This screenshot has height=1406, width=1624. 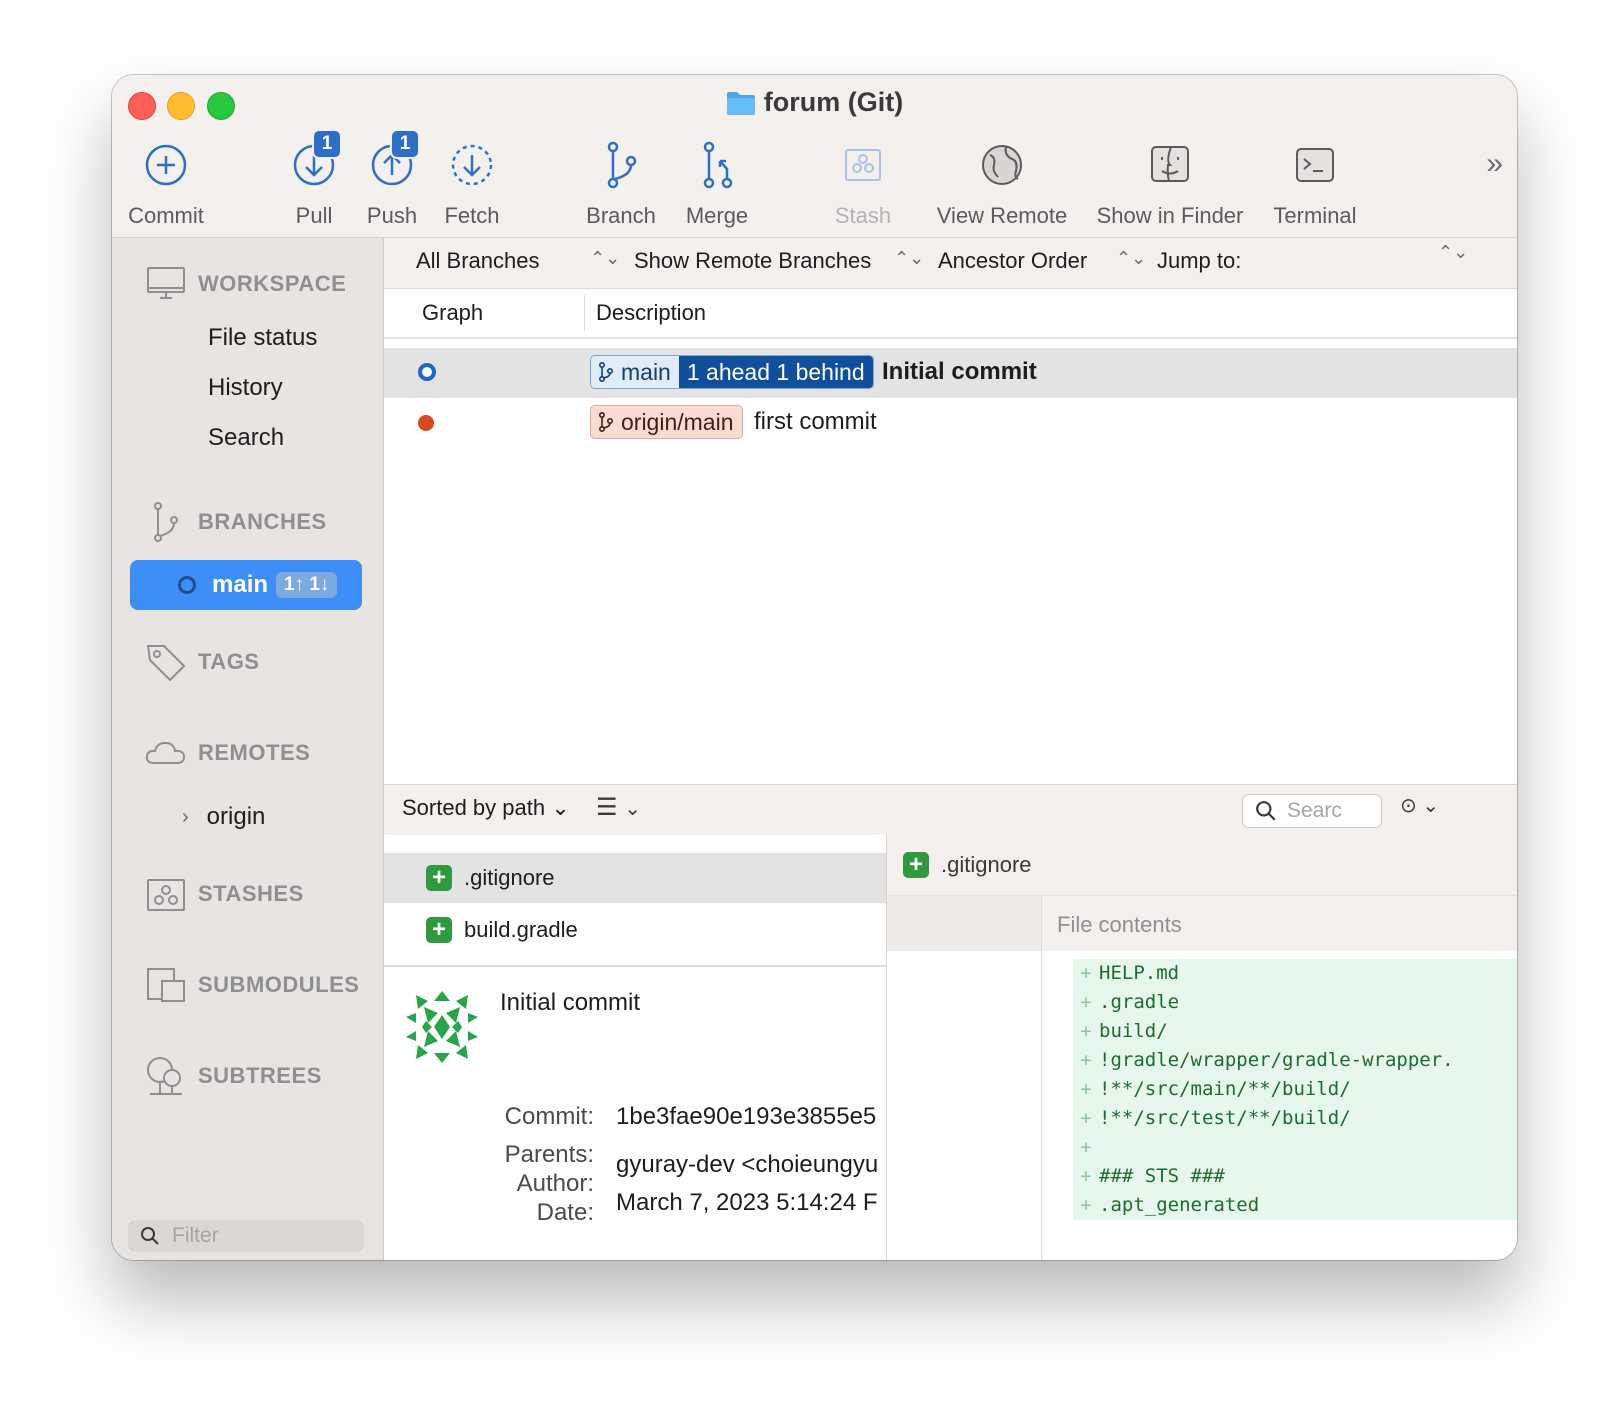 I want to click on stash-box-icon, so click(x=166, y=894).